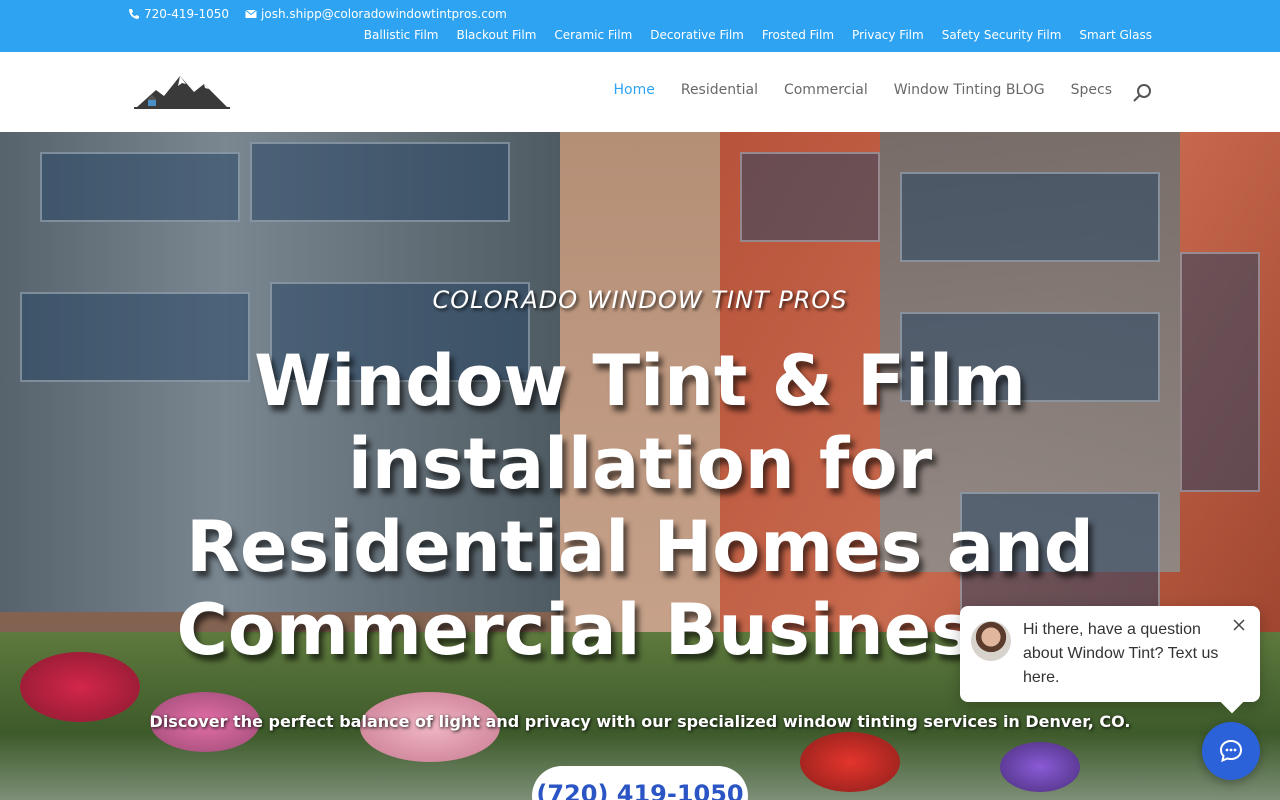 The image size is (1280, 800). I want to click on close-icon, so click(1239, 625).